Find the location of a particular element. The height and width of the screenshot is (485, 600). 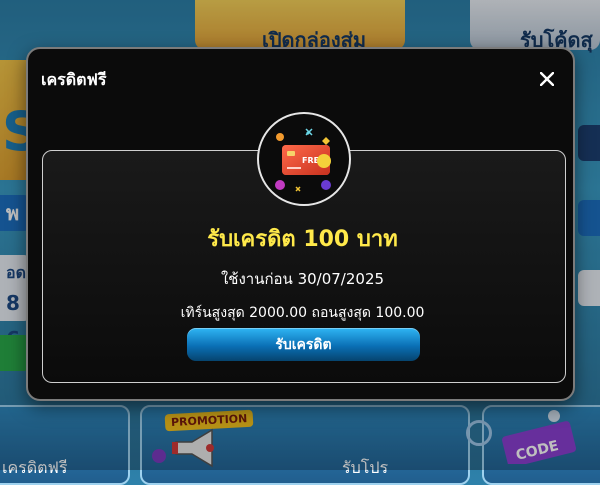

credit-card-icon: FREE is located at coordinates (303, 160).